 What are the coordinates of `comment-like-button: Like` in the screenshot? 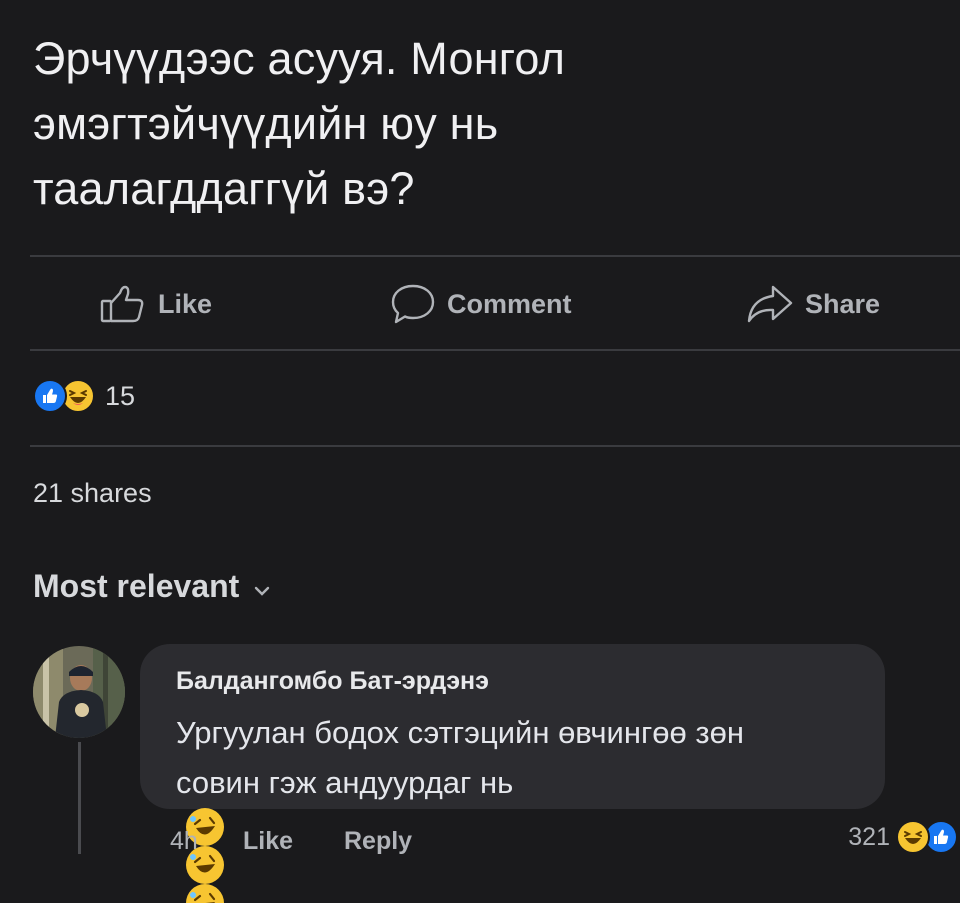 It's located at (268, 841).